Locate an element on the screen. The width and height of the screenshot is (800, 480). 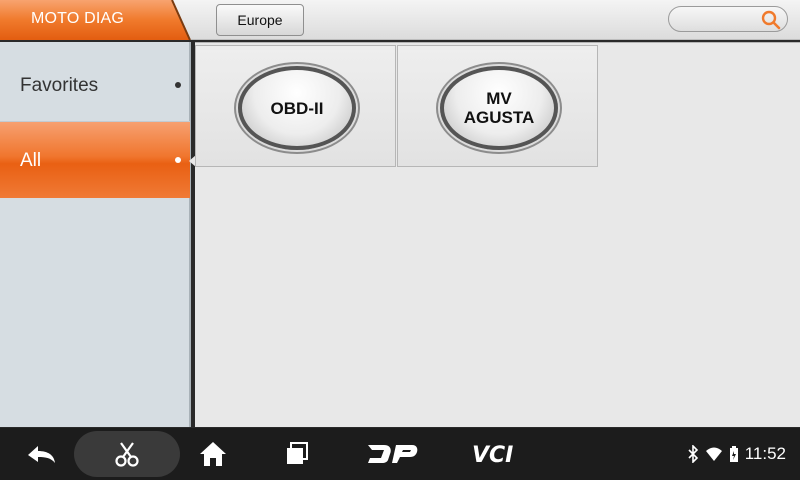
battery-icon is located at coordinates (733, 454).